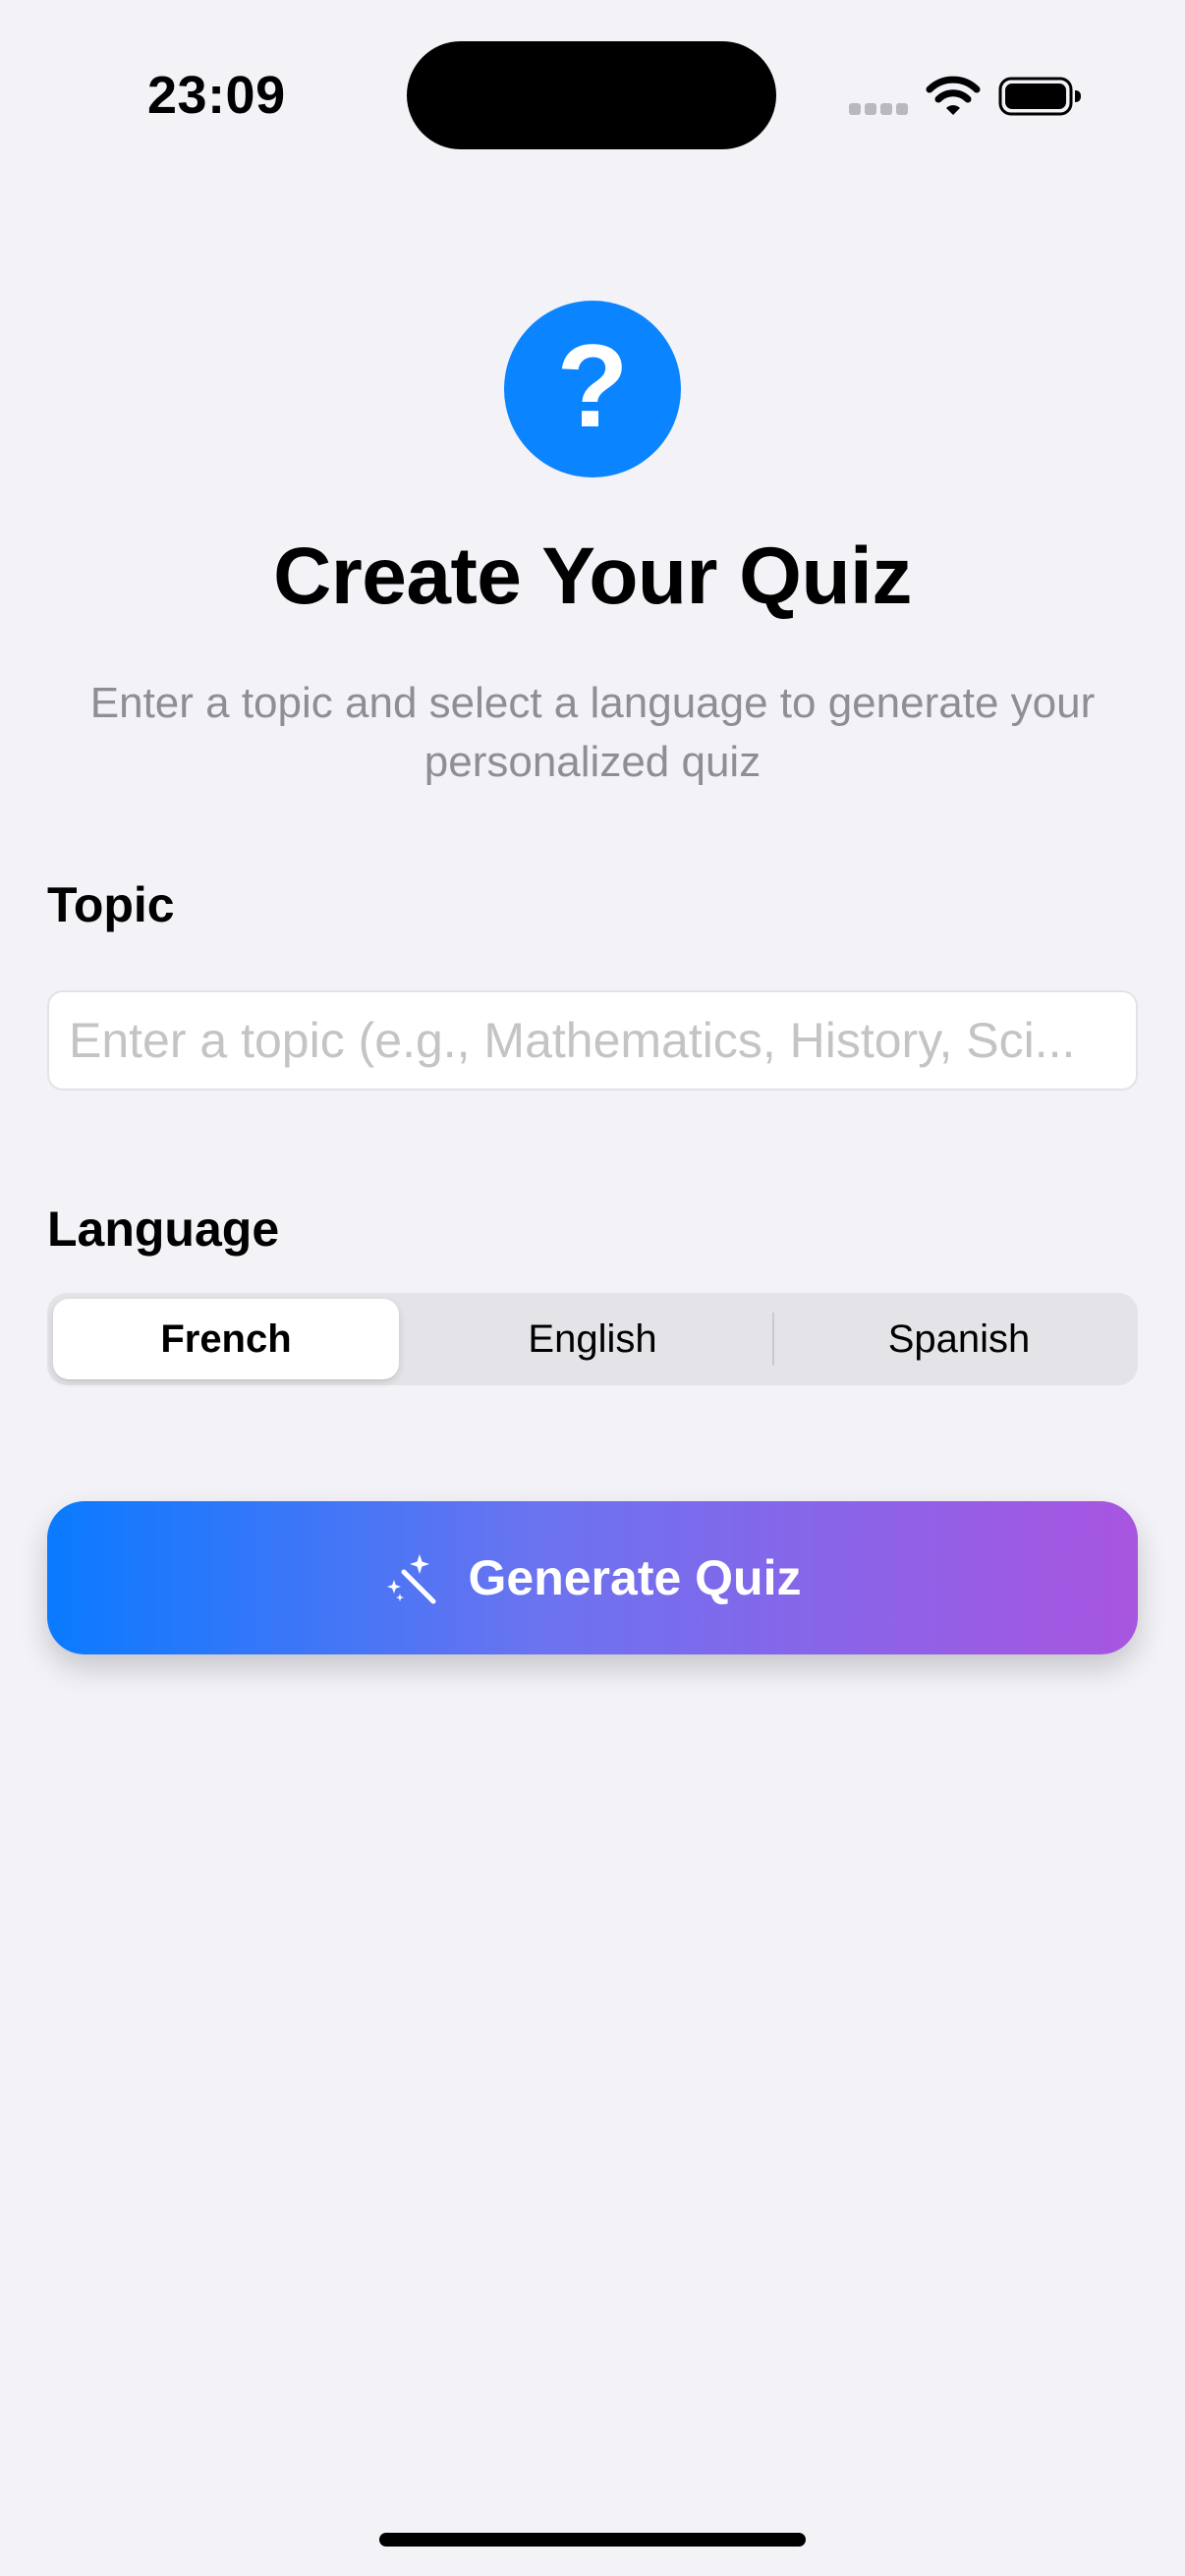 This screenshot has height=2576, width=1185. Describe the element at coordinates (226, 1339) in the screenshot. I see `language-option-french: French` at that location.